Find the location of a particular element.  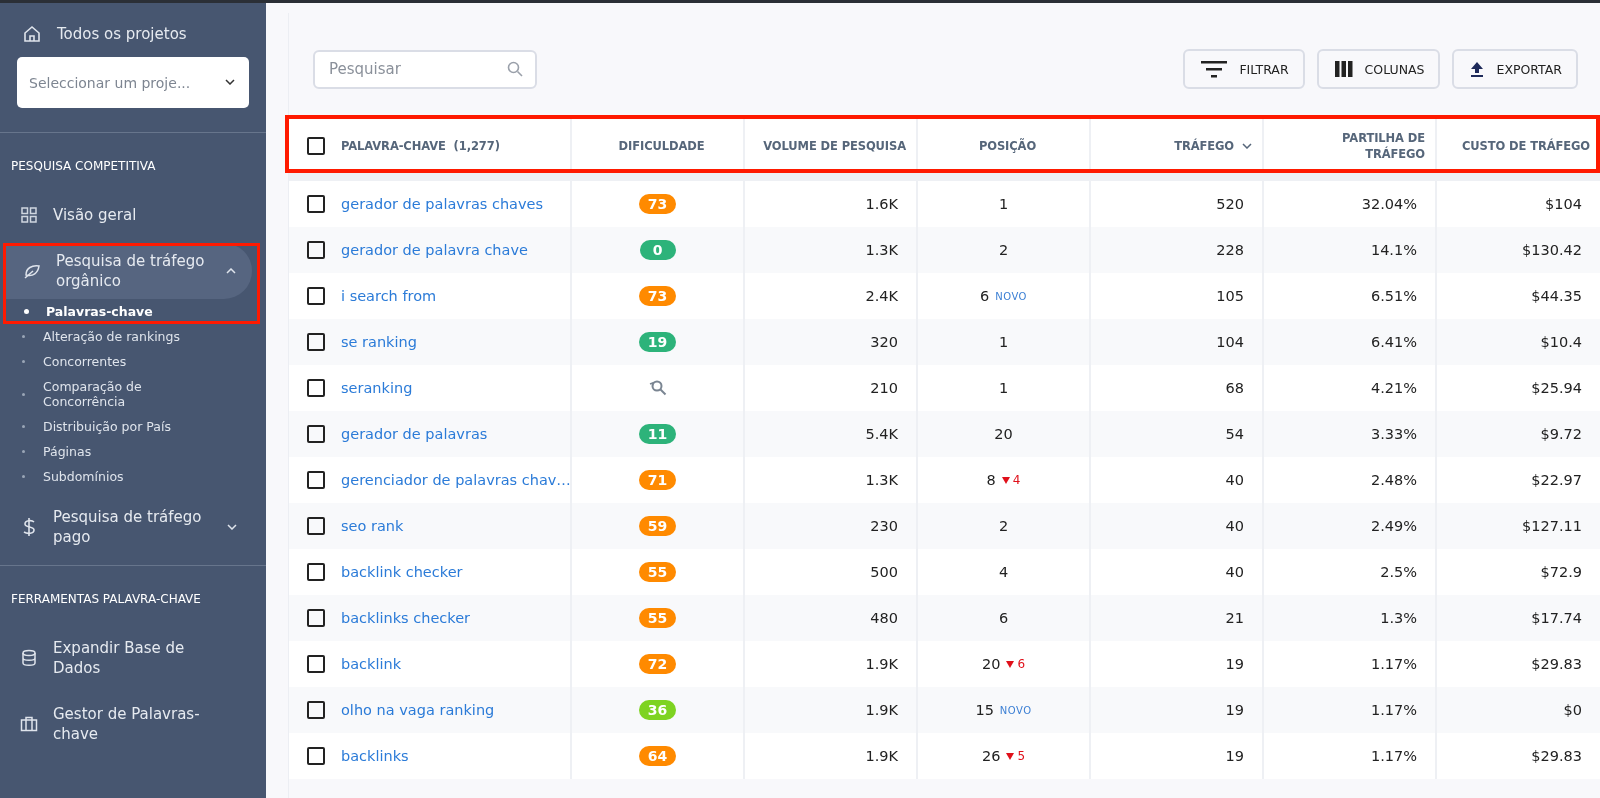

keyword-link: backlinks is located at coordinates (375, 756).